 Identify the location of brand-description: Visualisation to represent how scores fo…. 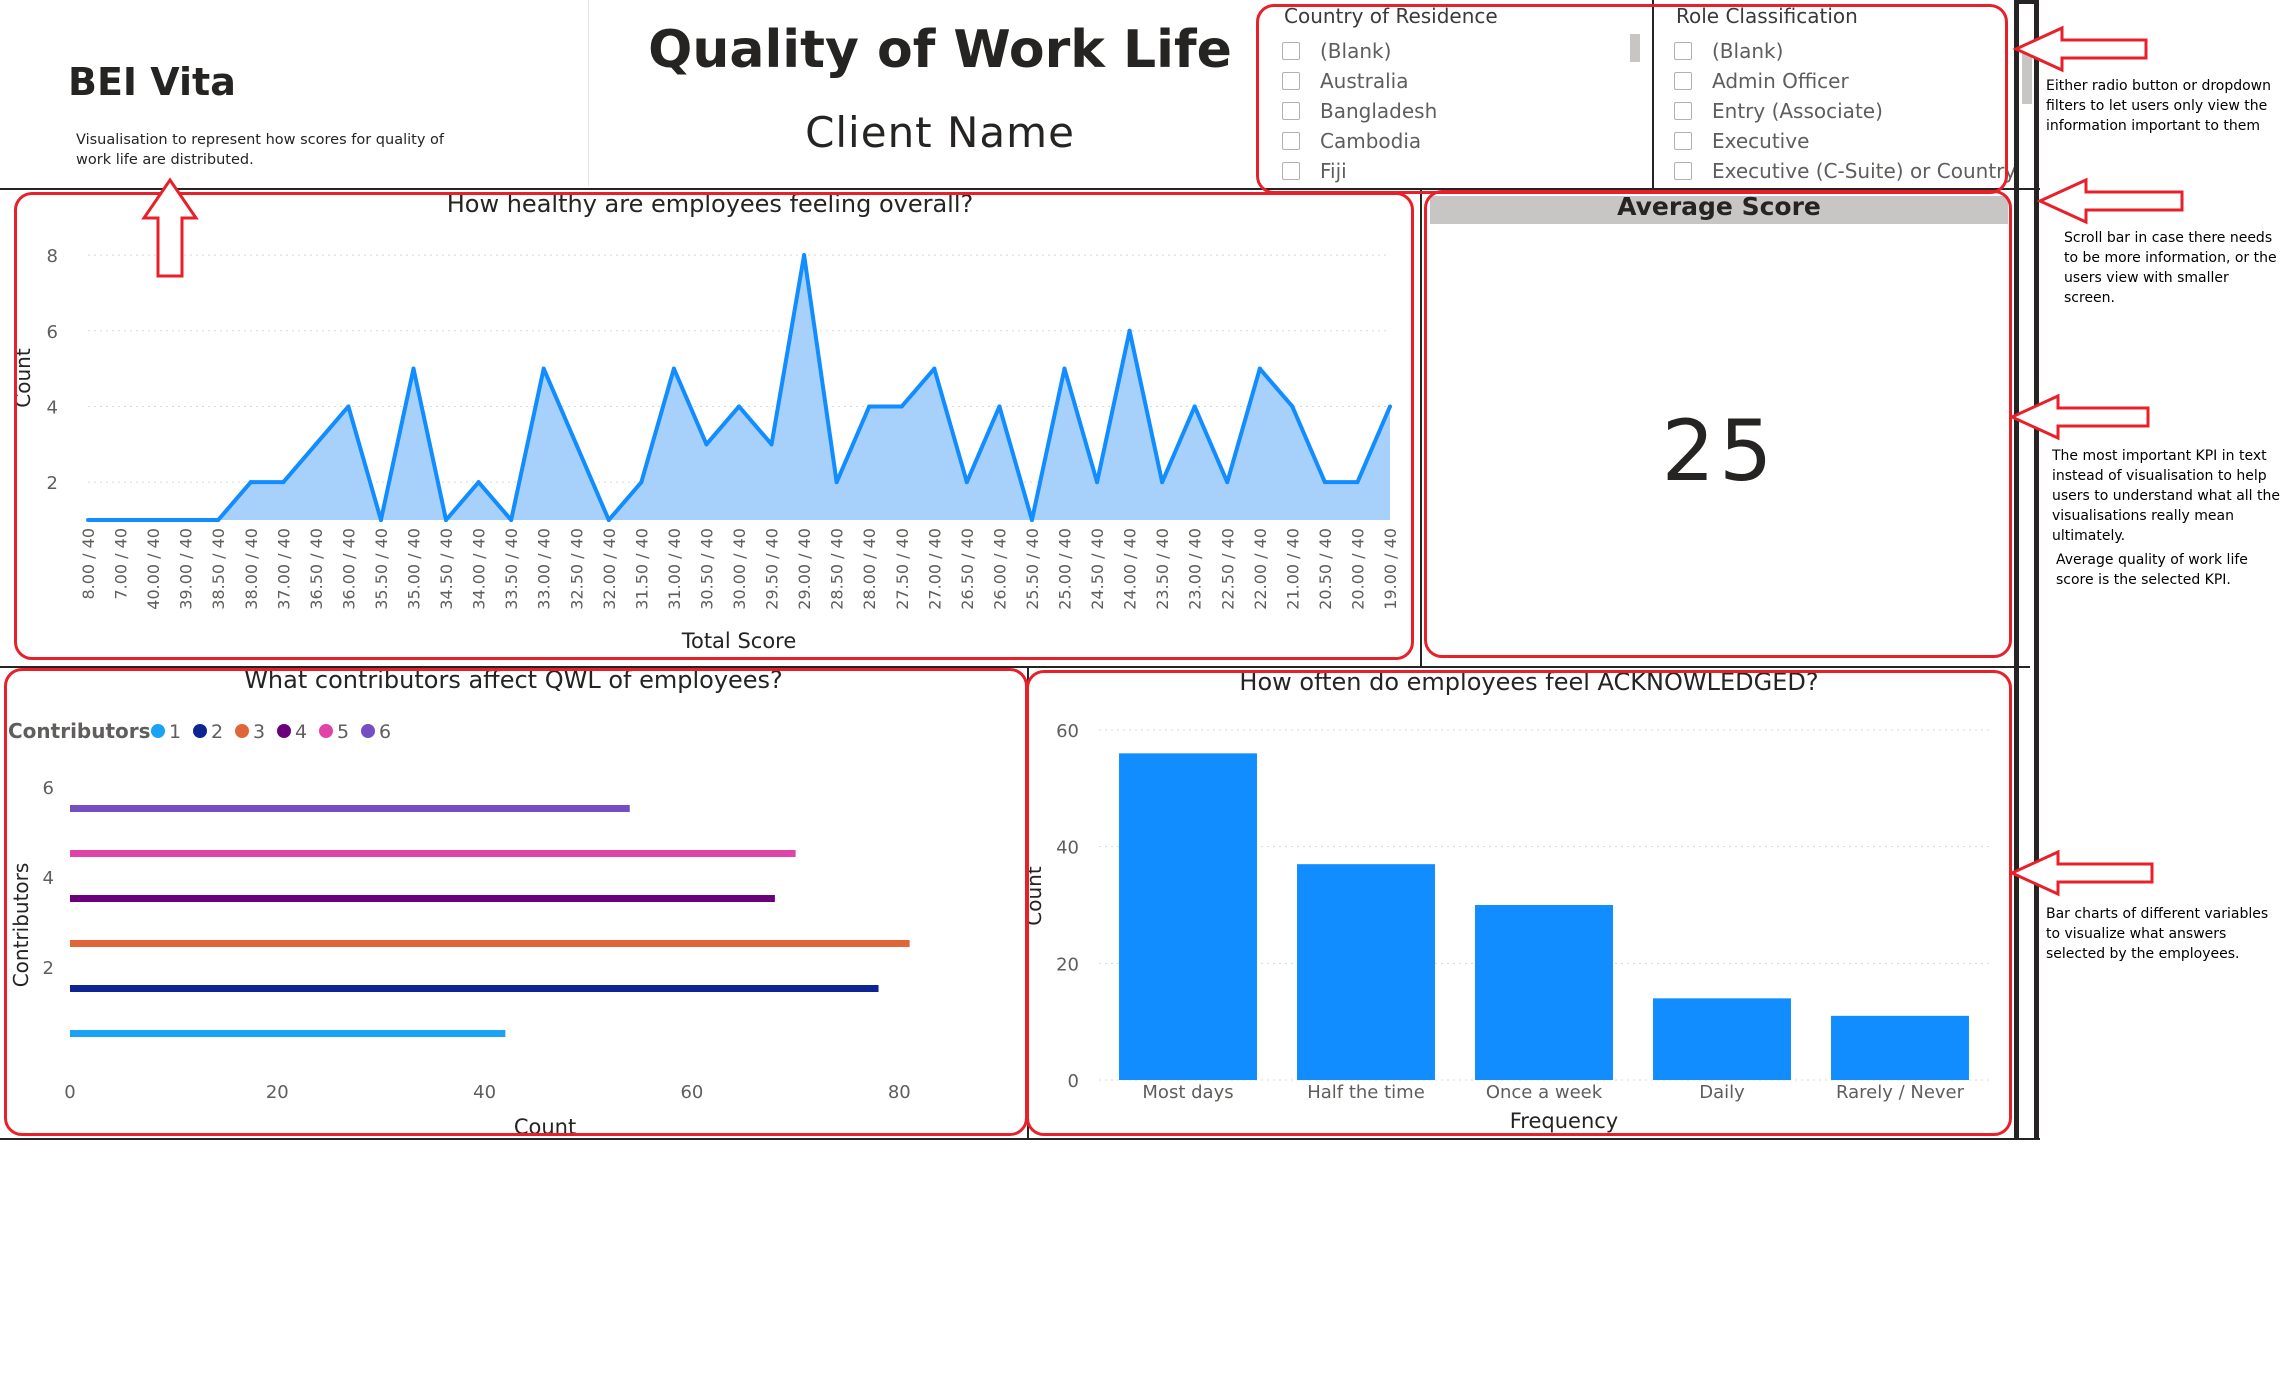
(260, 150).